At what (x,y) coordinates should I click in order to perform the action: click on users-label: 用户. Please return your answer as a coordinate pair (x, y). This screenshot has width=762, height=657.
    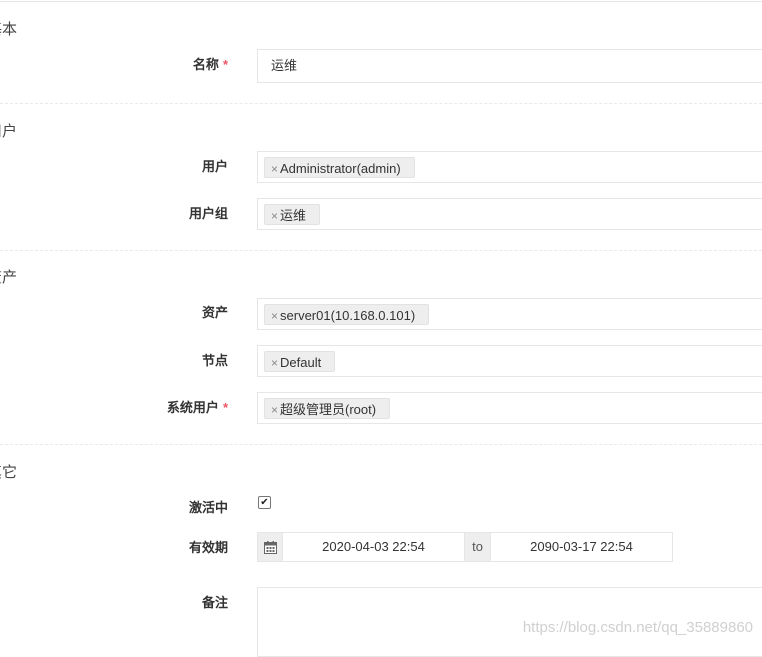
    Looking at the image, I should click on (214, 166).